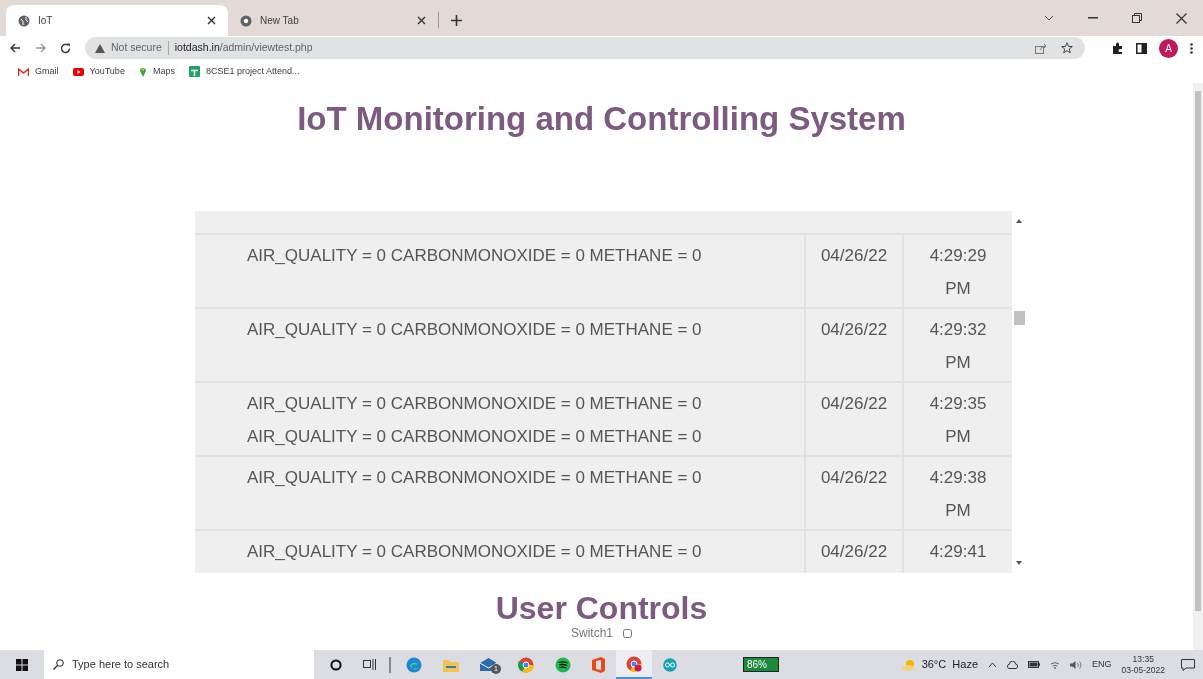  What do you see at coordinates (280, 21) in the screenshot?
I see `tab-title: New Tab` at bounding box center [280, 21].